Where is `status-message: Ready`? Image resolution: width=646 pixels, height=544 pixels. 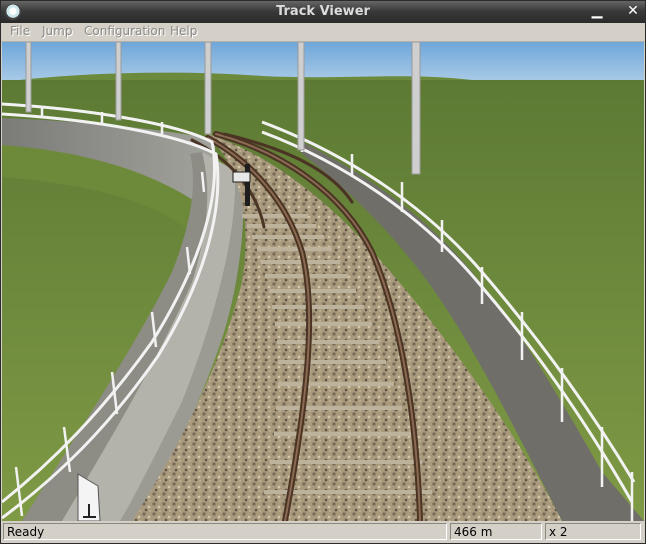 status-message: Ready is located at coordinates (225, 531).